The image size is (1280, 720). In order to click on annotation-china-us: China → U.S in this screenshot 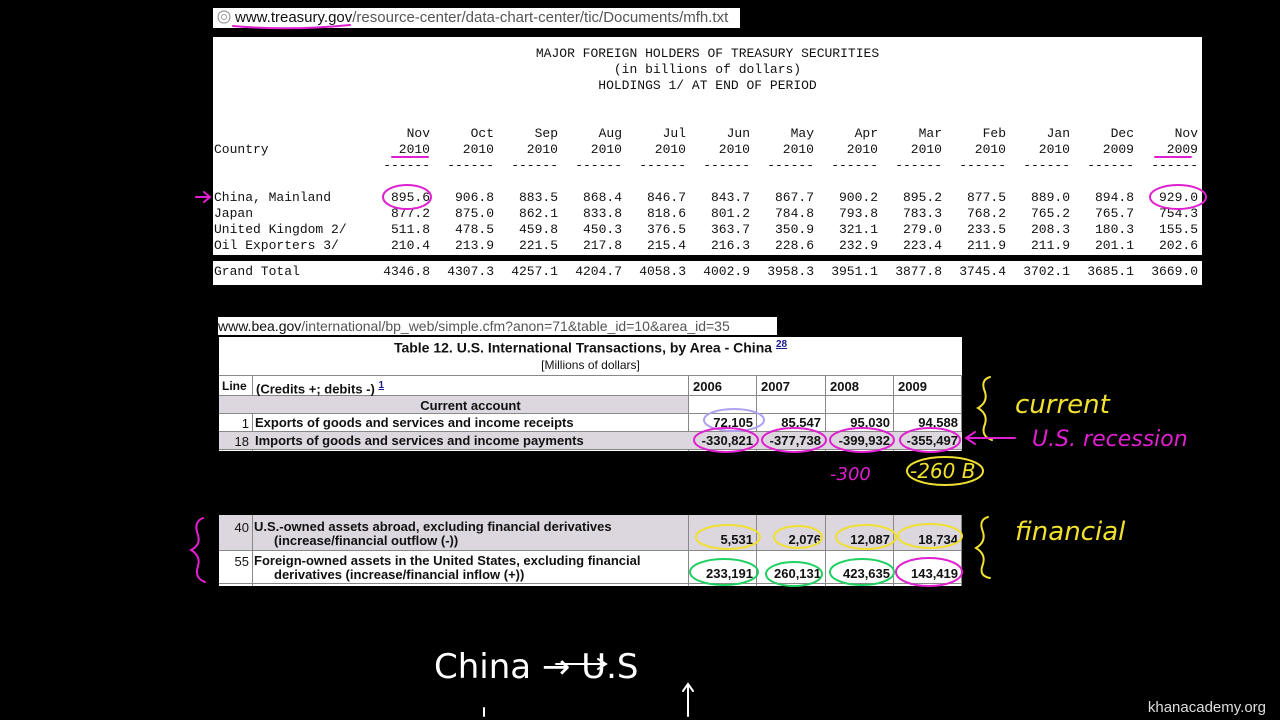, I will do `click(536, 667)`.